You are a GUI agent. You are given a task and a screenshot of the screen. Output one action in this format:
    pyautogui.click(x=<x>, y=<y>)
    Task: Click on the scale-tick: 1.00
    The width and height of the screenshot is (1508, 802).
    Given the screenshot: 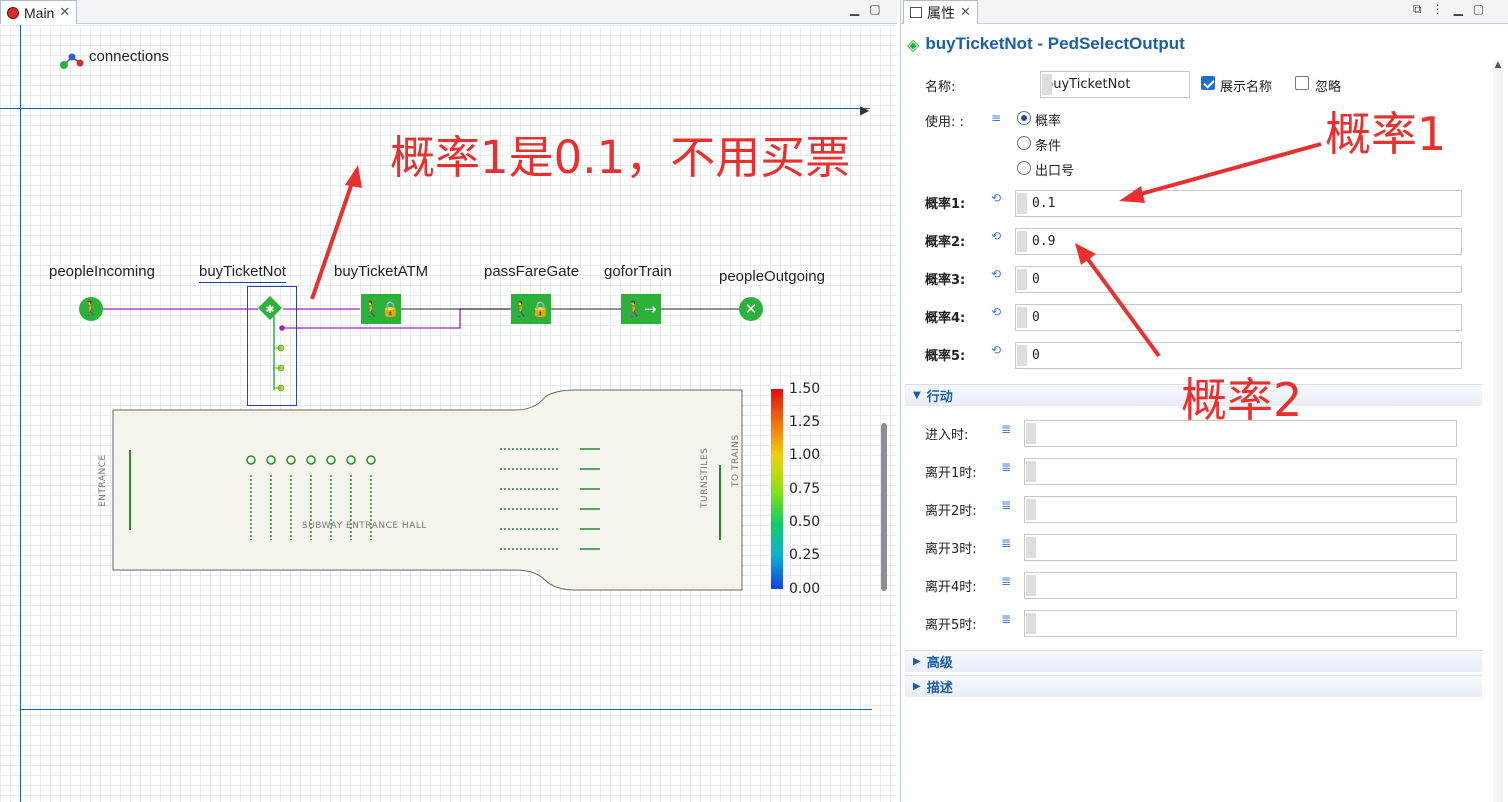 What is the action you would take?
    pyautogui.click(x=805, y=455)
    